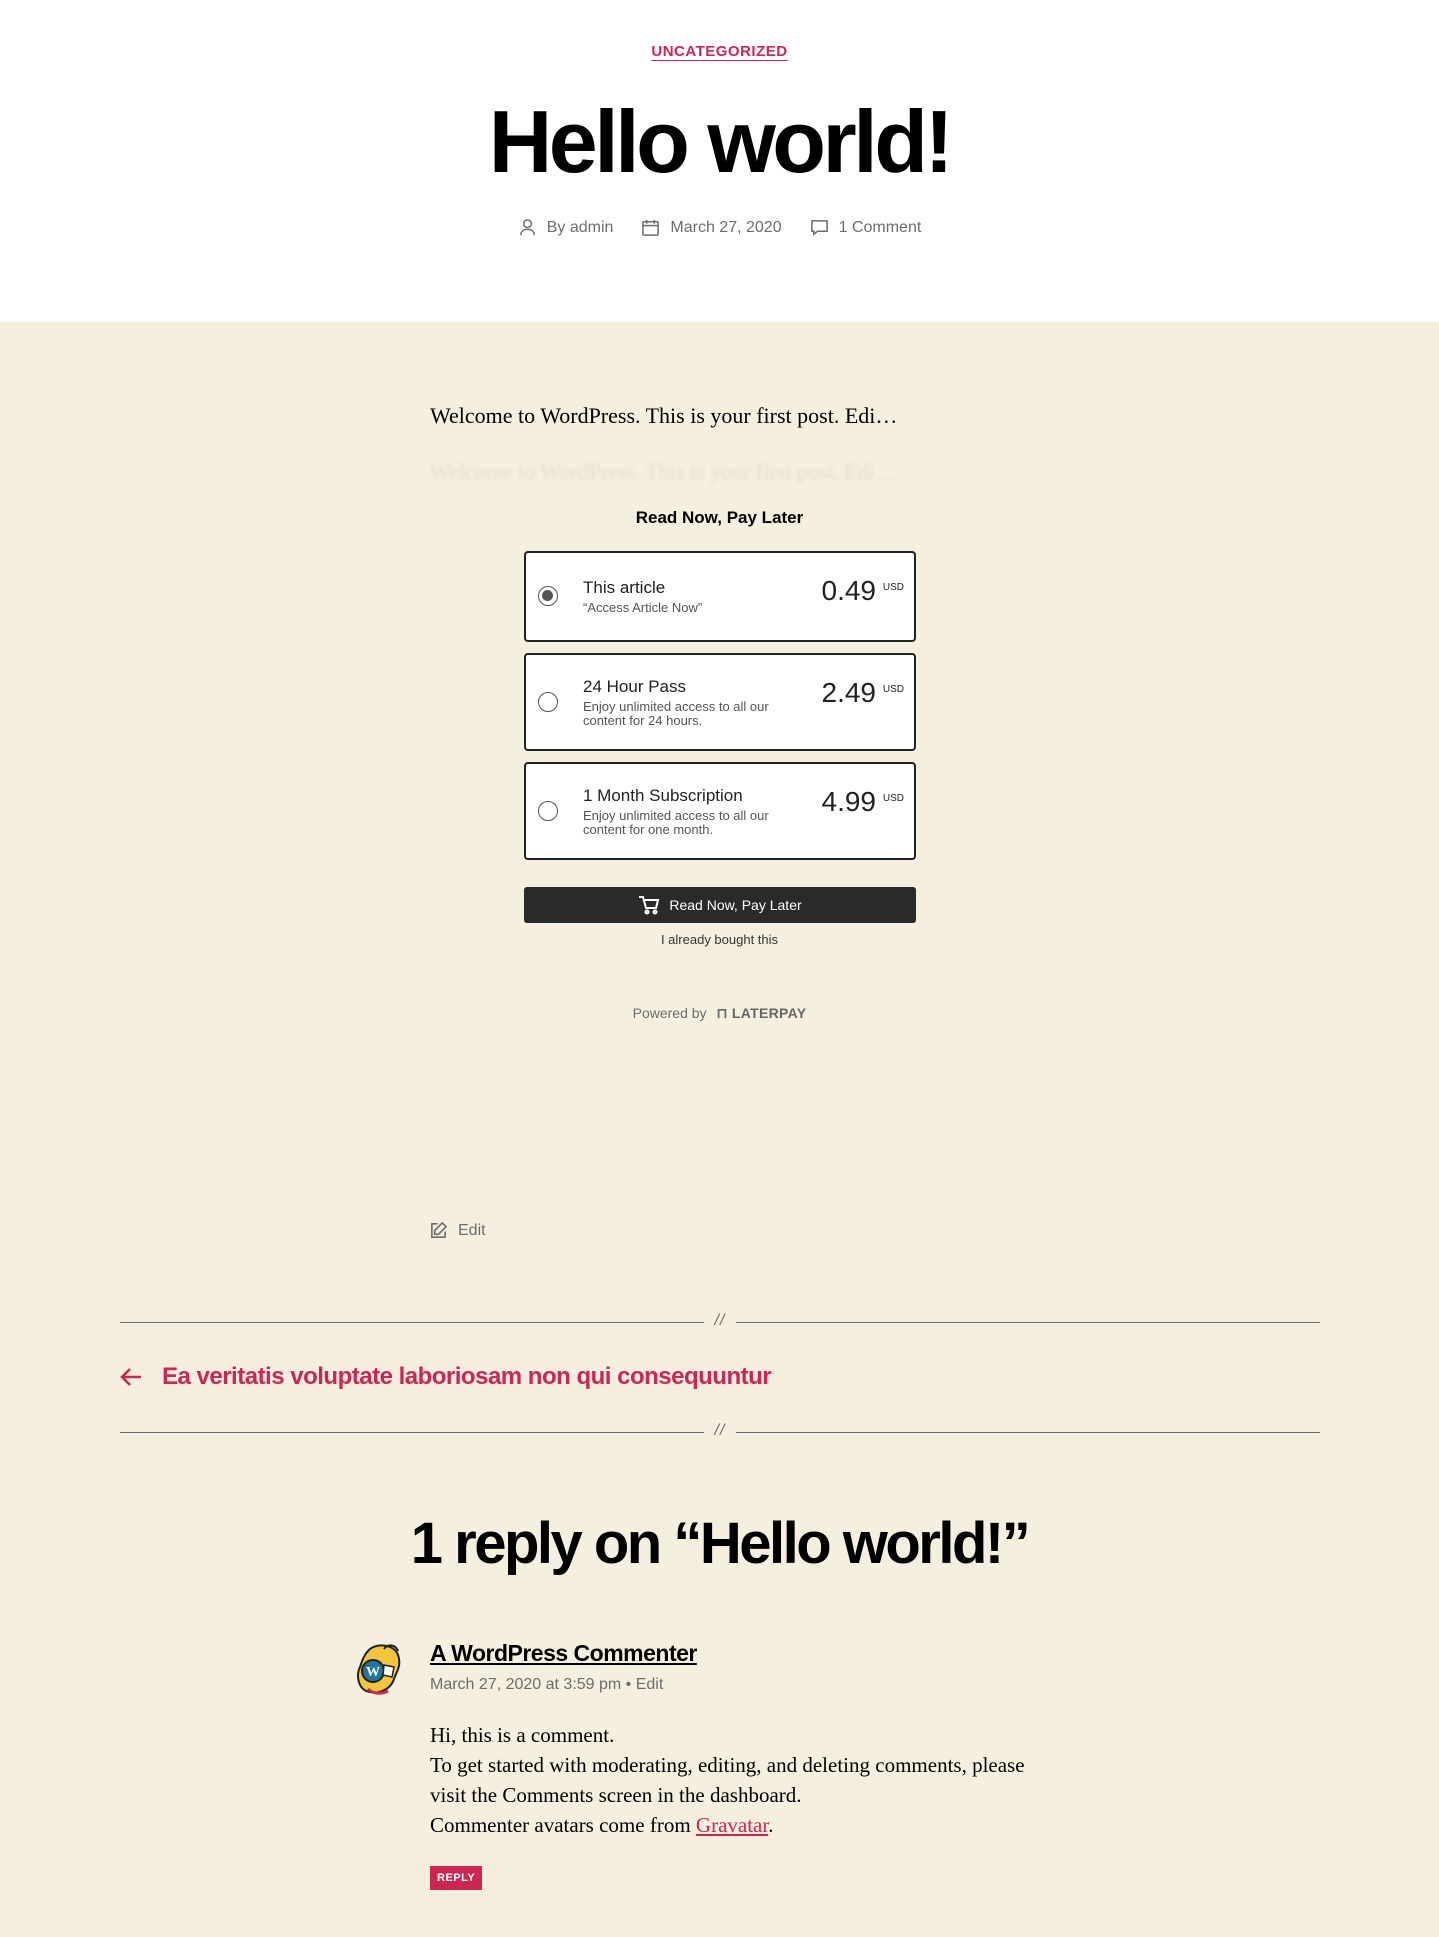 This screenshot has width=1439, height=1937. What do you see at coordinates (726, 227) in the screenshot?
I see `post-date-label: March 27, 2020` at bounding box center [726, 227].